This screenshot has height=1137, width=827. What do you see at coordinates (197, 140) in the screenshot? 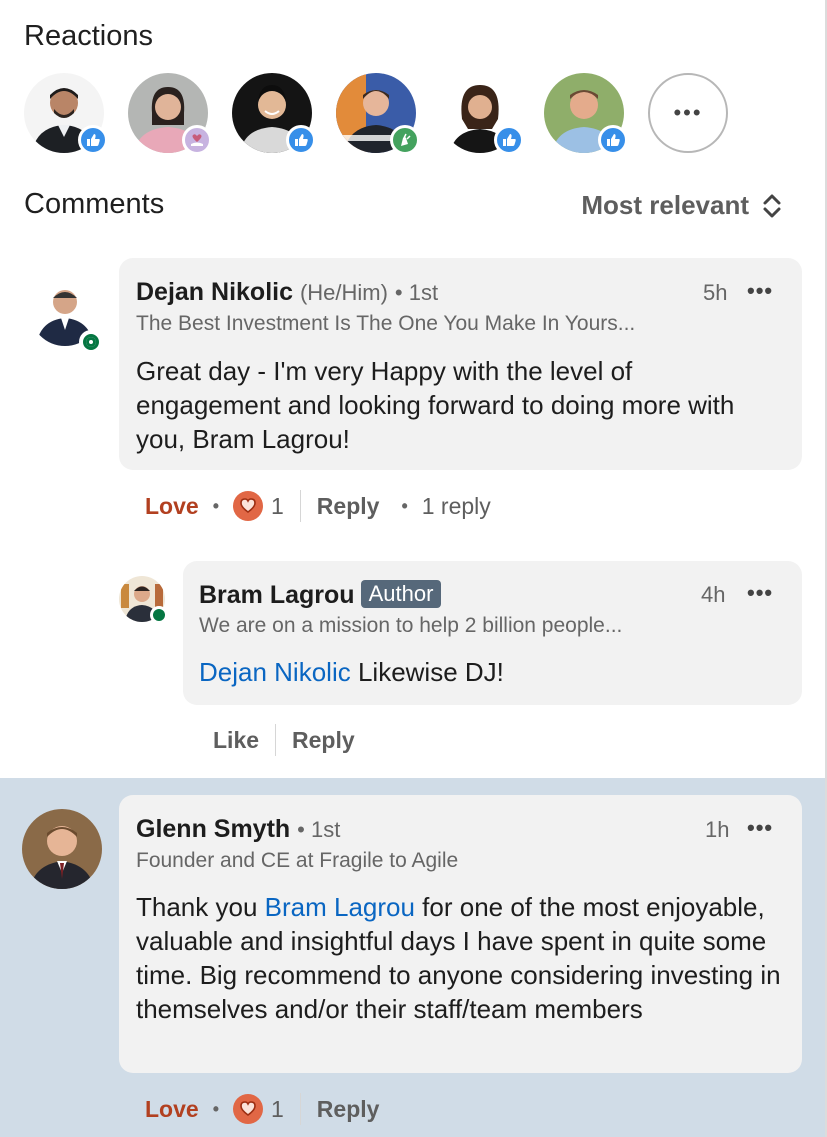
I see `support-icon` at bounding box center [197, 140].